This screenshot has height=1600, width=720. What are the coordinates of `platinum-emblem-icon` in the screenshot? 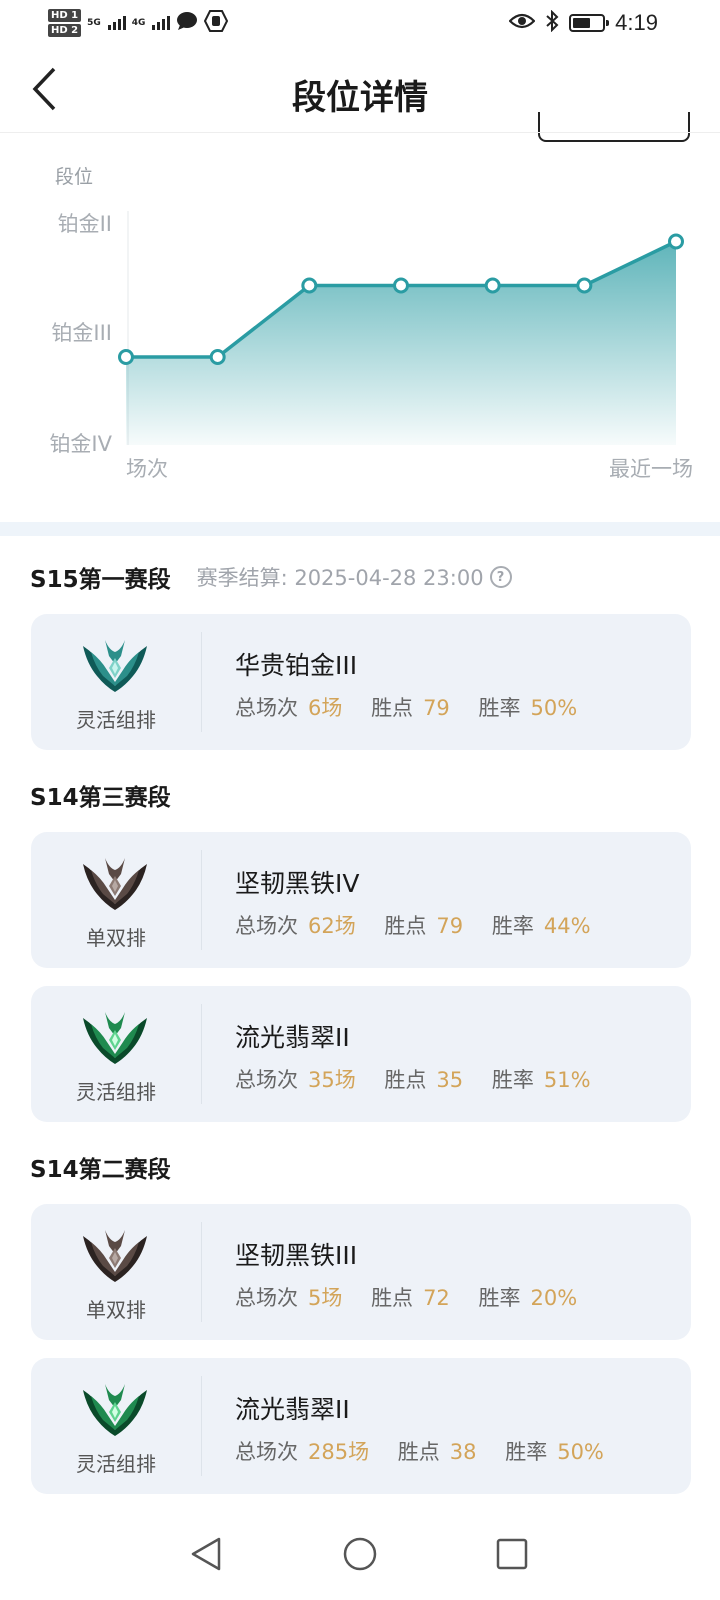 It's located at (115, 665).